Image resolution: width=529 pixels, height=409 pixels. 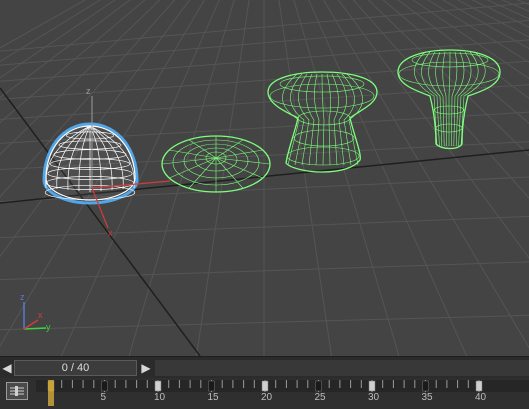 I want to click on mushroom-object, so click(x=449, y=99).